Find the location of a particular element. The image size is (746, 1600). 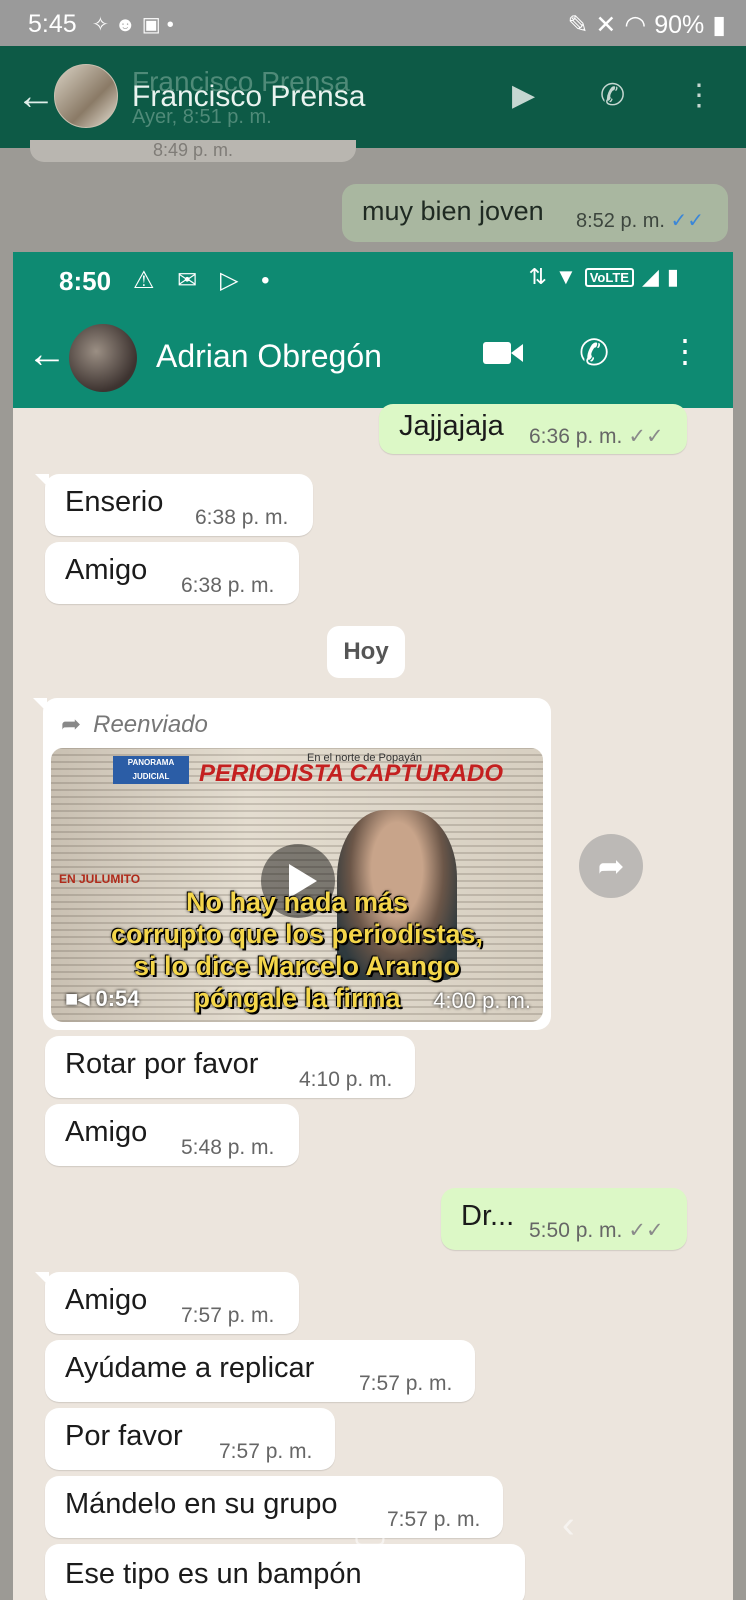

message-bubble-incoming: Enserio 6:38 p. m. is located at coordinates (174, 505).